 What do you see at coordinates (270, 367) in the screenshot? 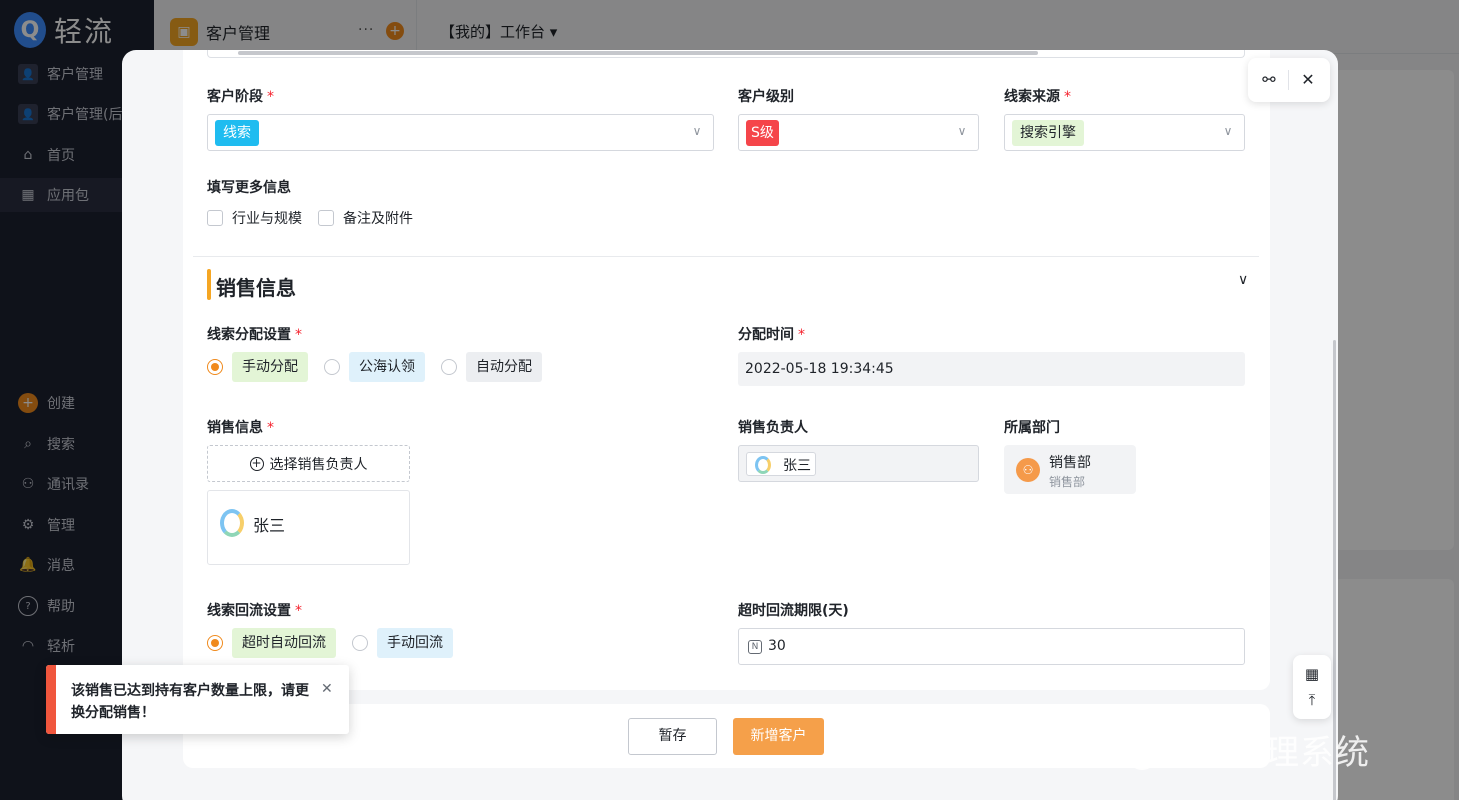
I see `option-manual-assign: 手动分配` at bounding box center [270, 367].